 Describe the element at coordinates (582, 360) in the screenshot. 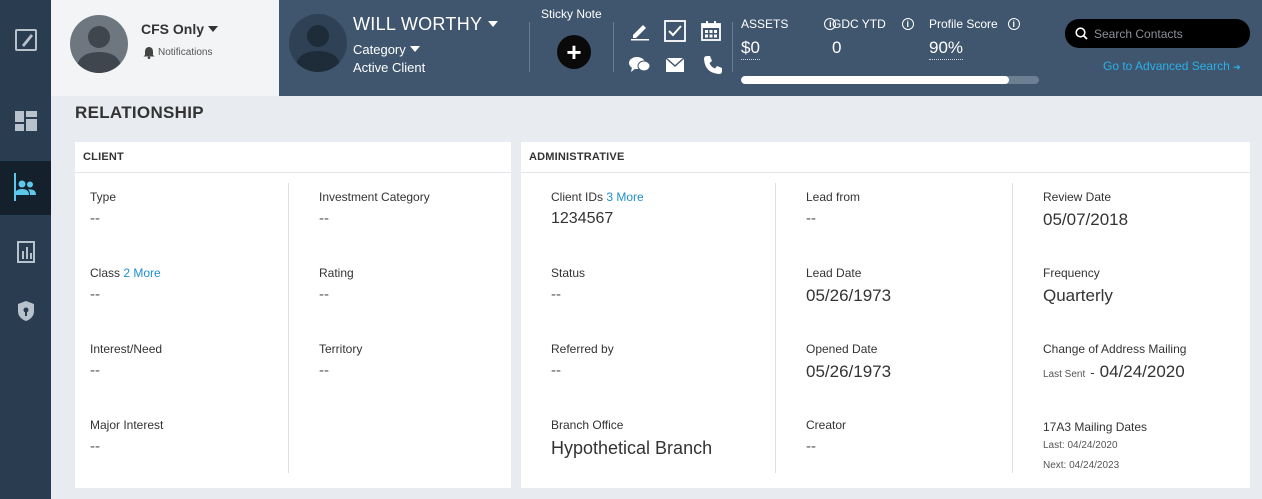

I see `referred-by-field: Referred by --` at that location.